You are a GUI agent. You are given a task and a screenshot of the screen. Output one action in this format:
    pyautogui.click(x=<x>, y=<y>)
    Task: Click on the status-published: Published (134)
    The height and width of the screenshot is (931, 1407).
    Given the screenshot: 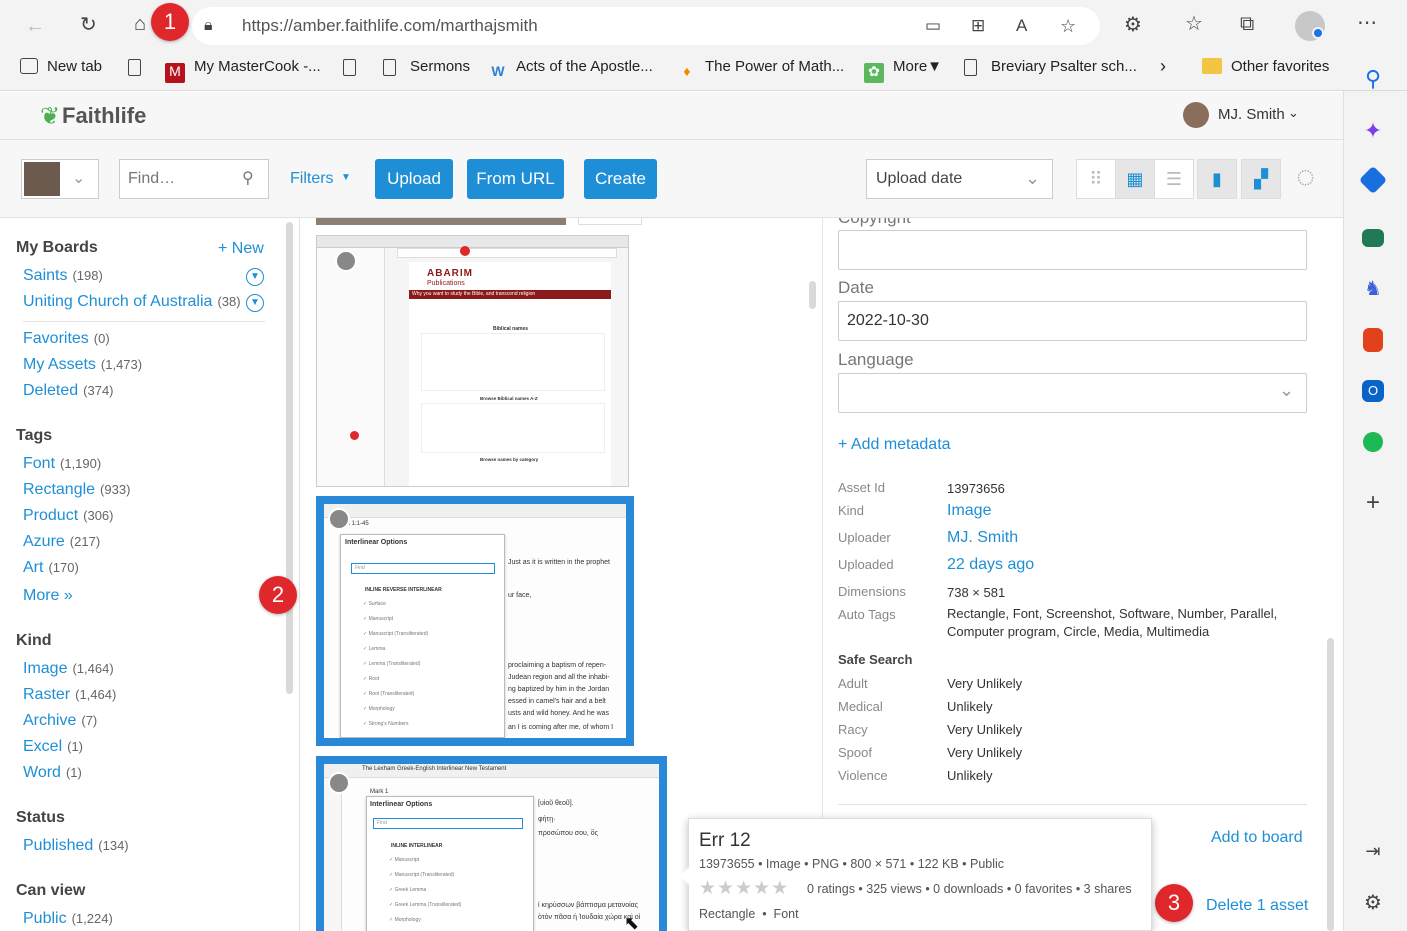 What is the action you would take?
    pyautogui.click(x=76, y=846)
    